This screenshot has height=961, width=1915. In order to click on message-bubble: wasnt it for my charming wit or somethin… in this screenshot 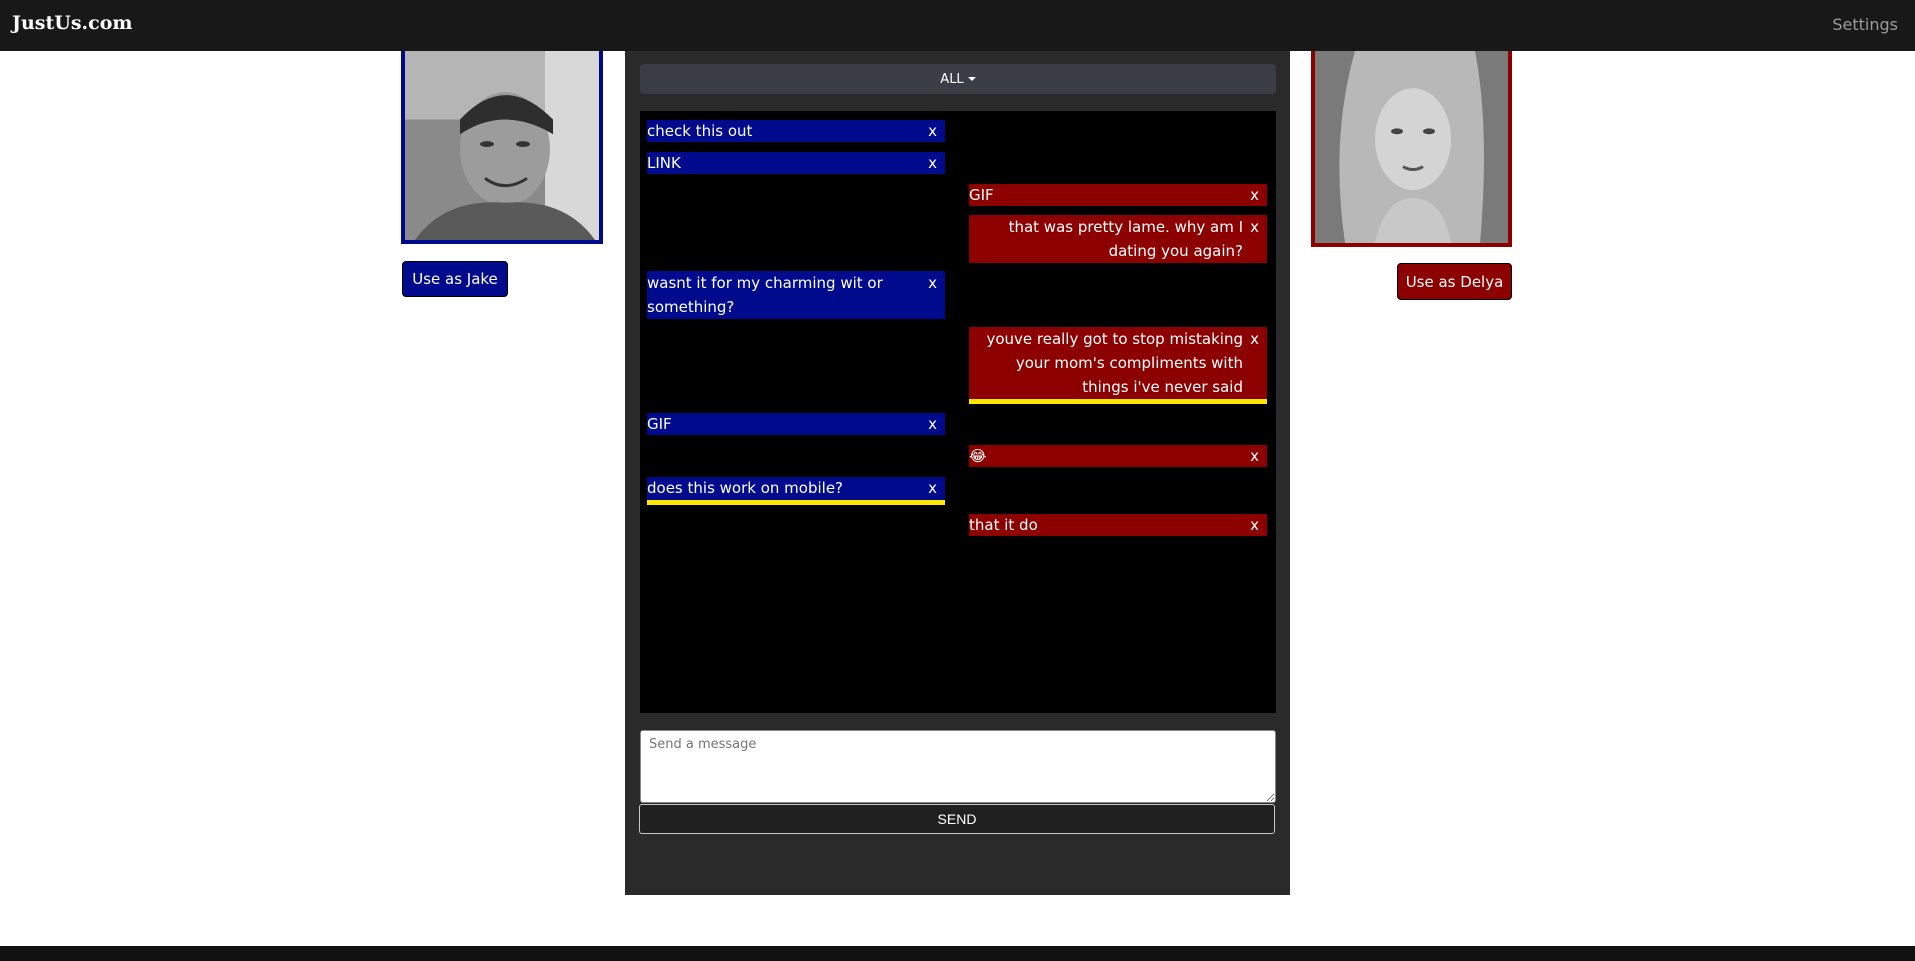, I will do `click(796, 295)`.